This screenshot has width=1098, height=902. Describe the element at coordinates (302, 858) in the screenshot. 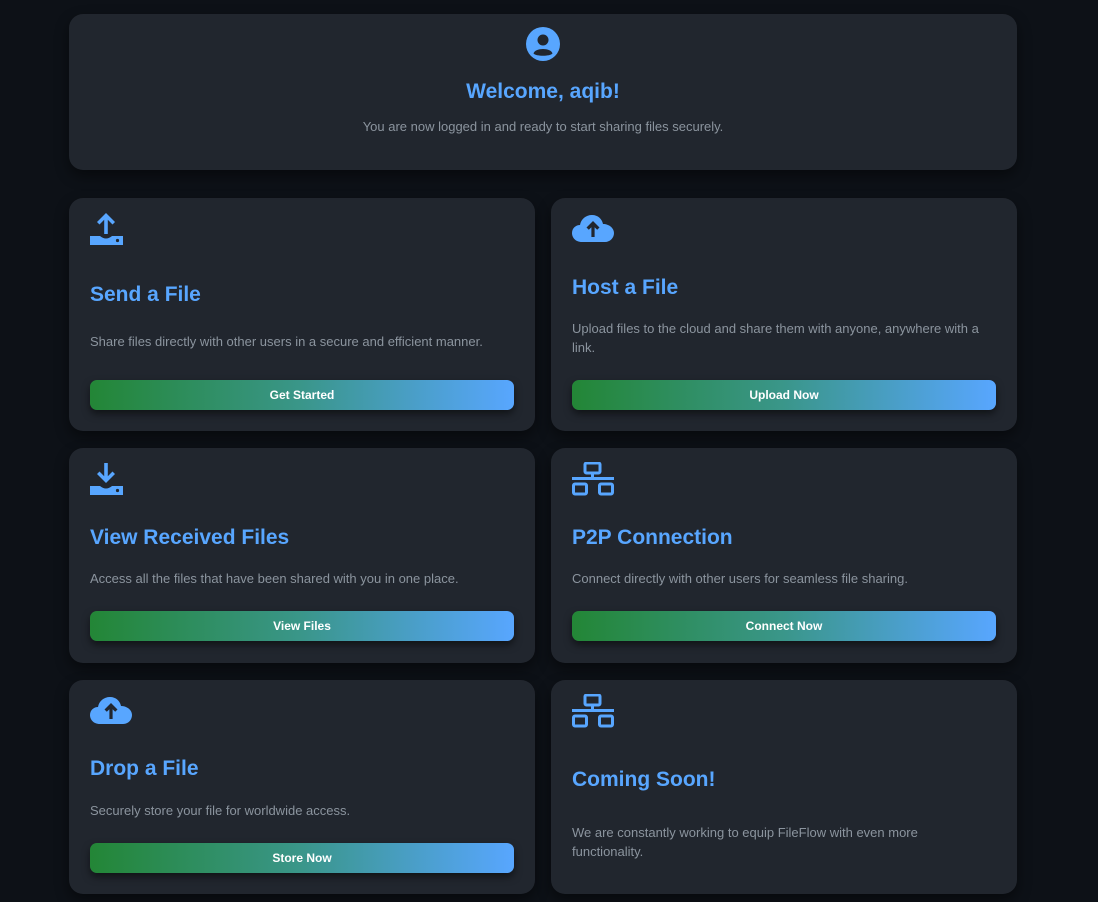

I see `store-now-button: Store Now` at that location.